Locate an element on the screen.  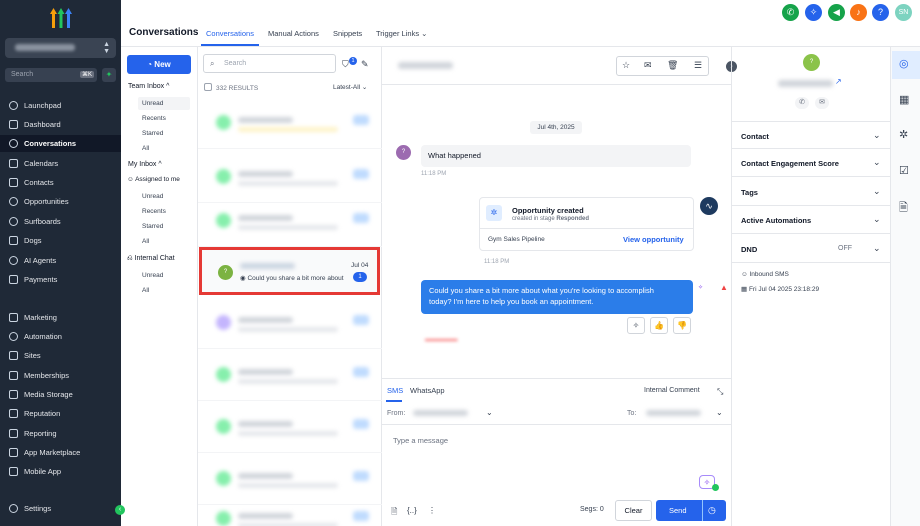
section-tags: Tags ⌄ is located at coordinates (811, 192).